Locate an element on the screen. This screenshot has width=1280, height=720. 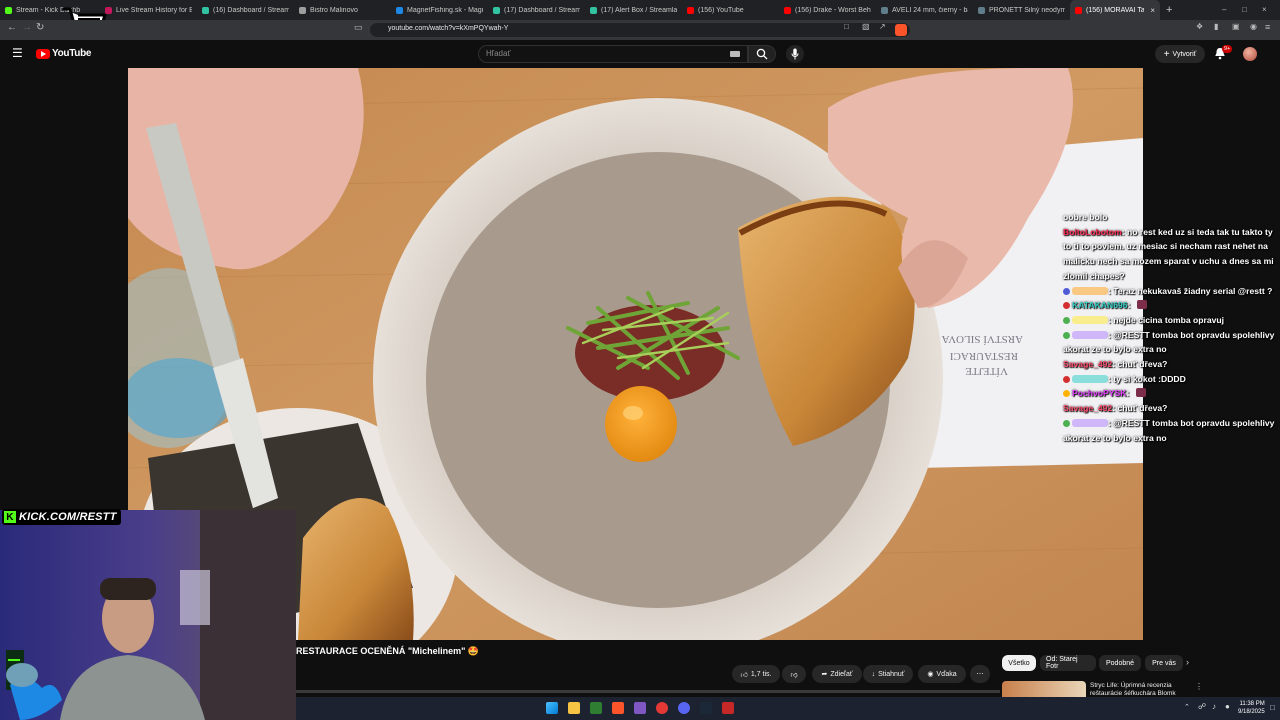
browser-menu-icon: ≡ is located at coordinates (1267, 27).